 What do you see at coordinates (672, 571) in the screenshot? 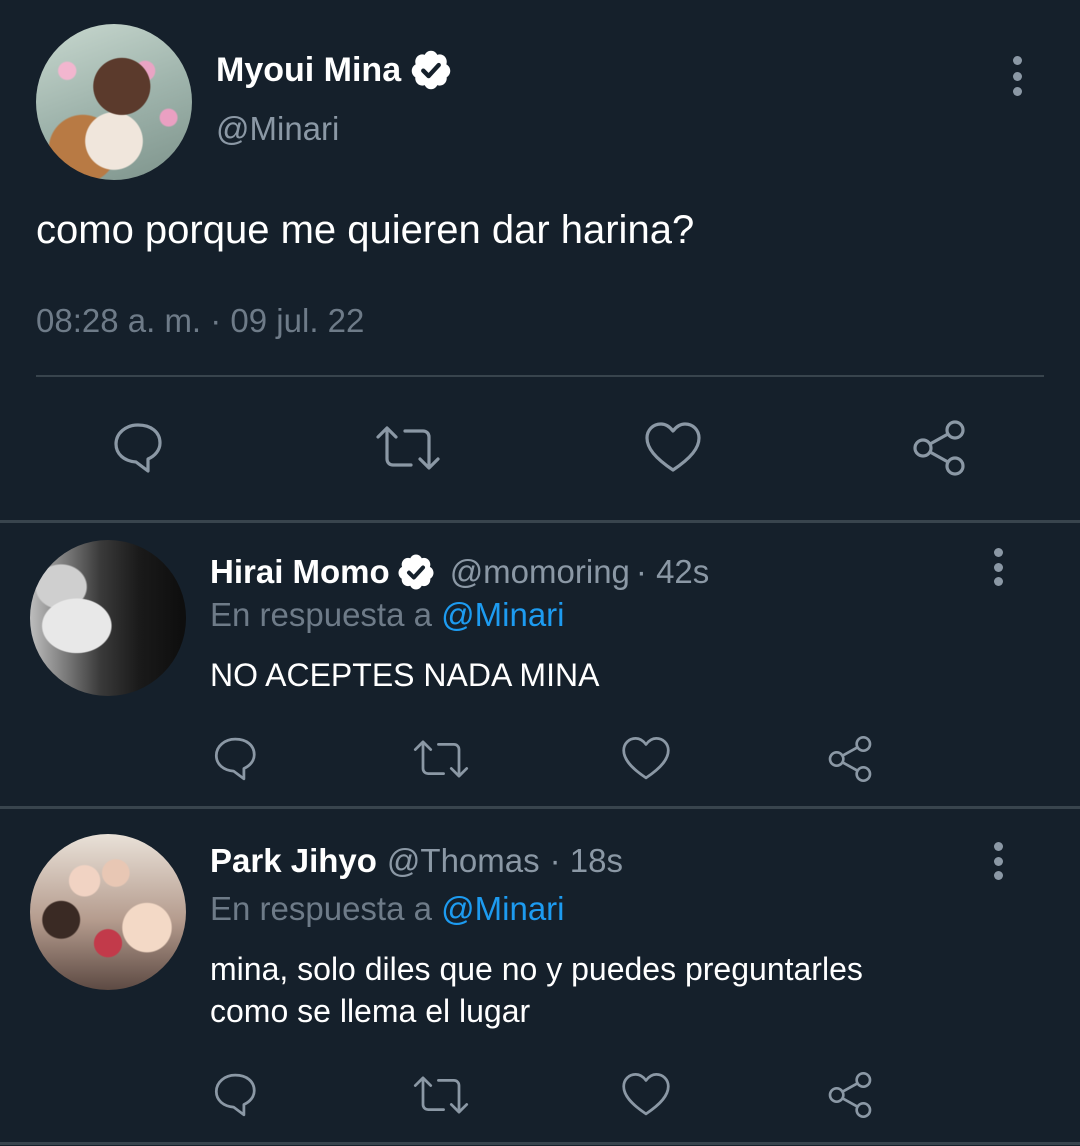
I see `reply-time: · 42s` at bounding box center [672, 571].